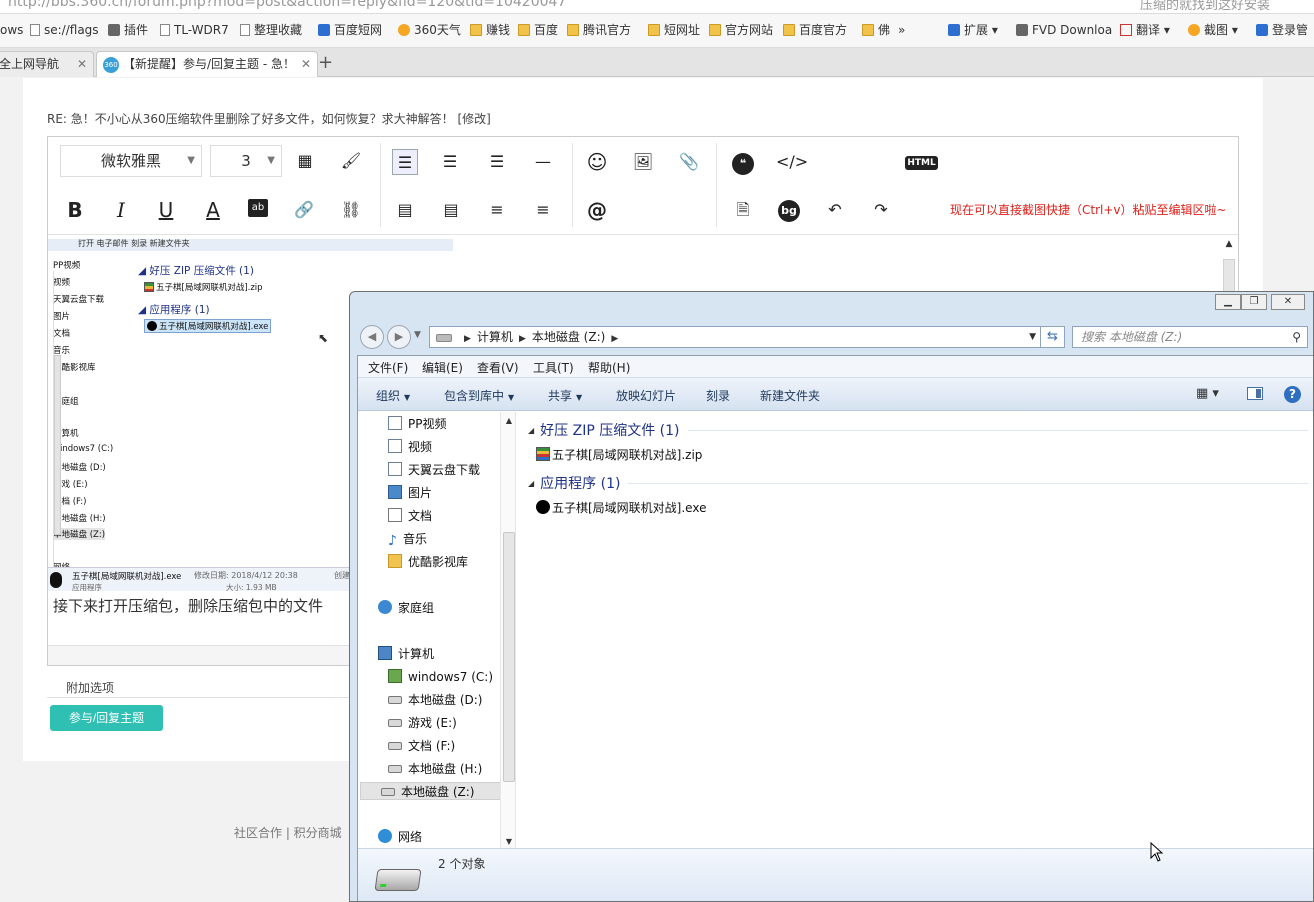 This screenshot has height=902, width=1314. Describe the element at coordinates (531, 483) in the screenshot. I see `collapse-icon: ◢` at that location.